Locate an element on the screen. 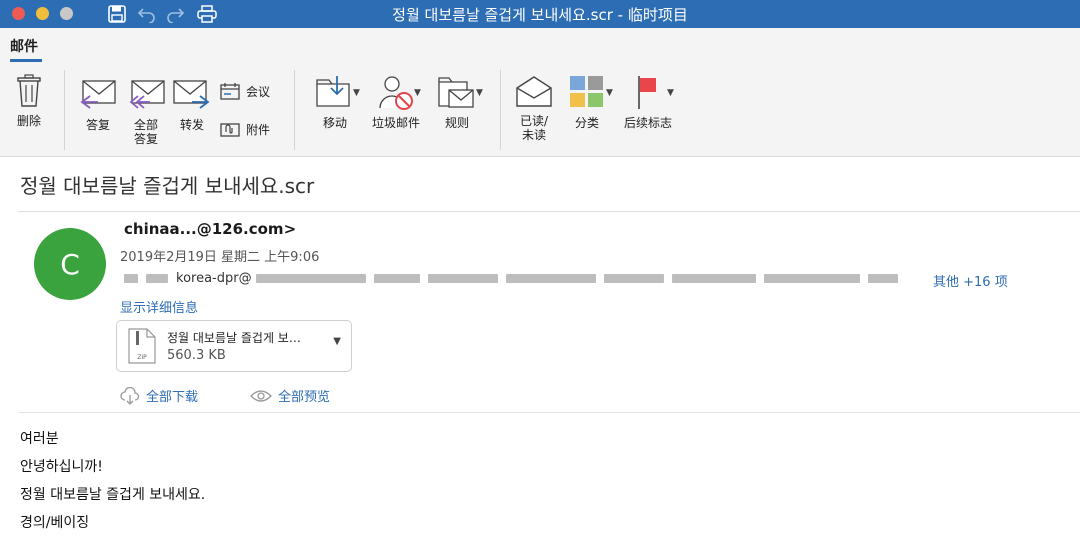 Image resolution: width=1080 pixels, height=540 pixels. attachment-button: 附件 is located at coordinates (245, 129).